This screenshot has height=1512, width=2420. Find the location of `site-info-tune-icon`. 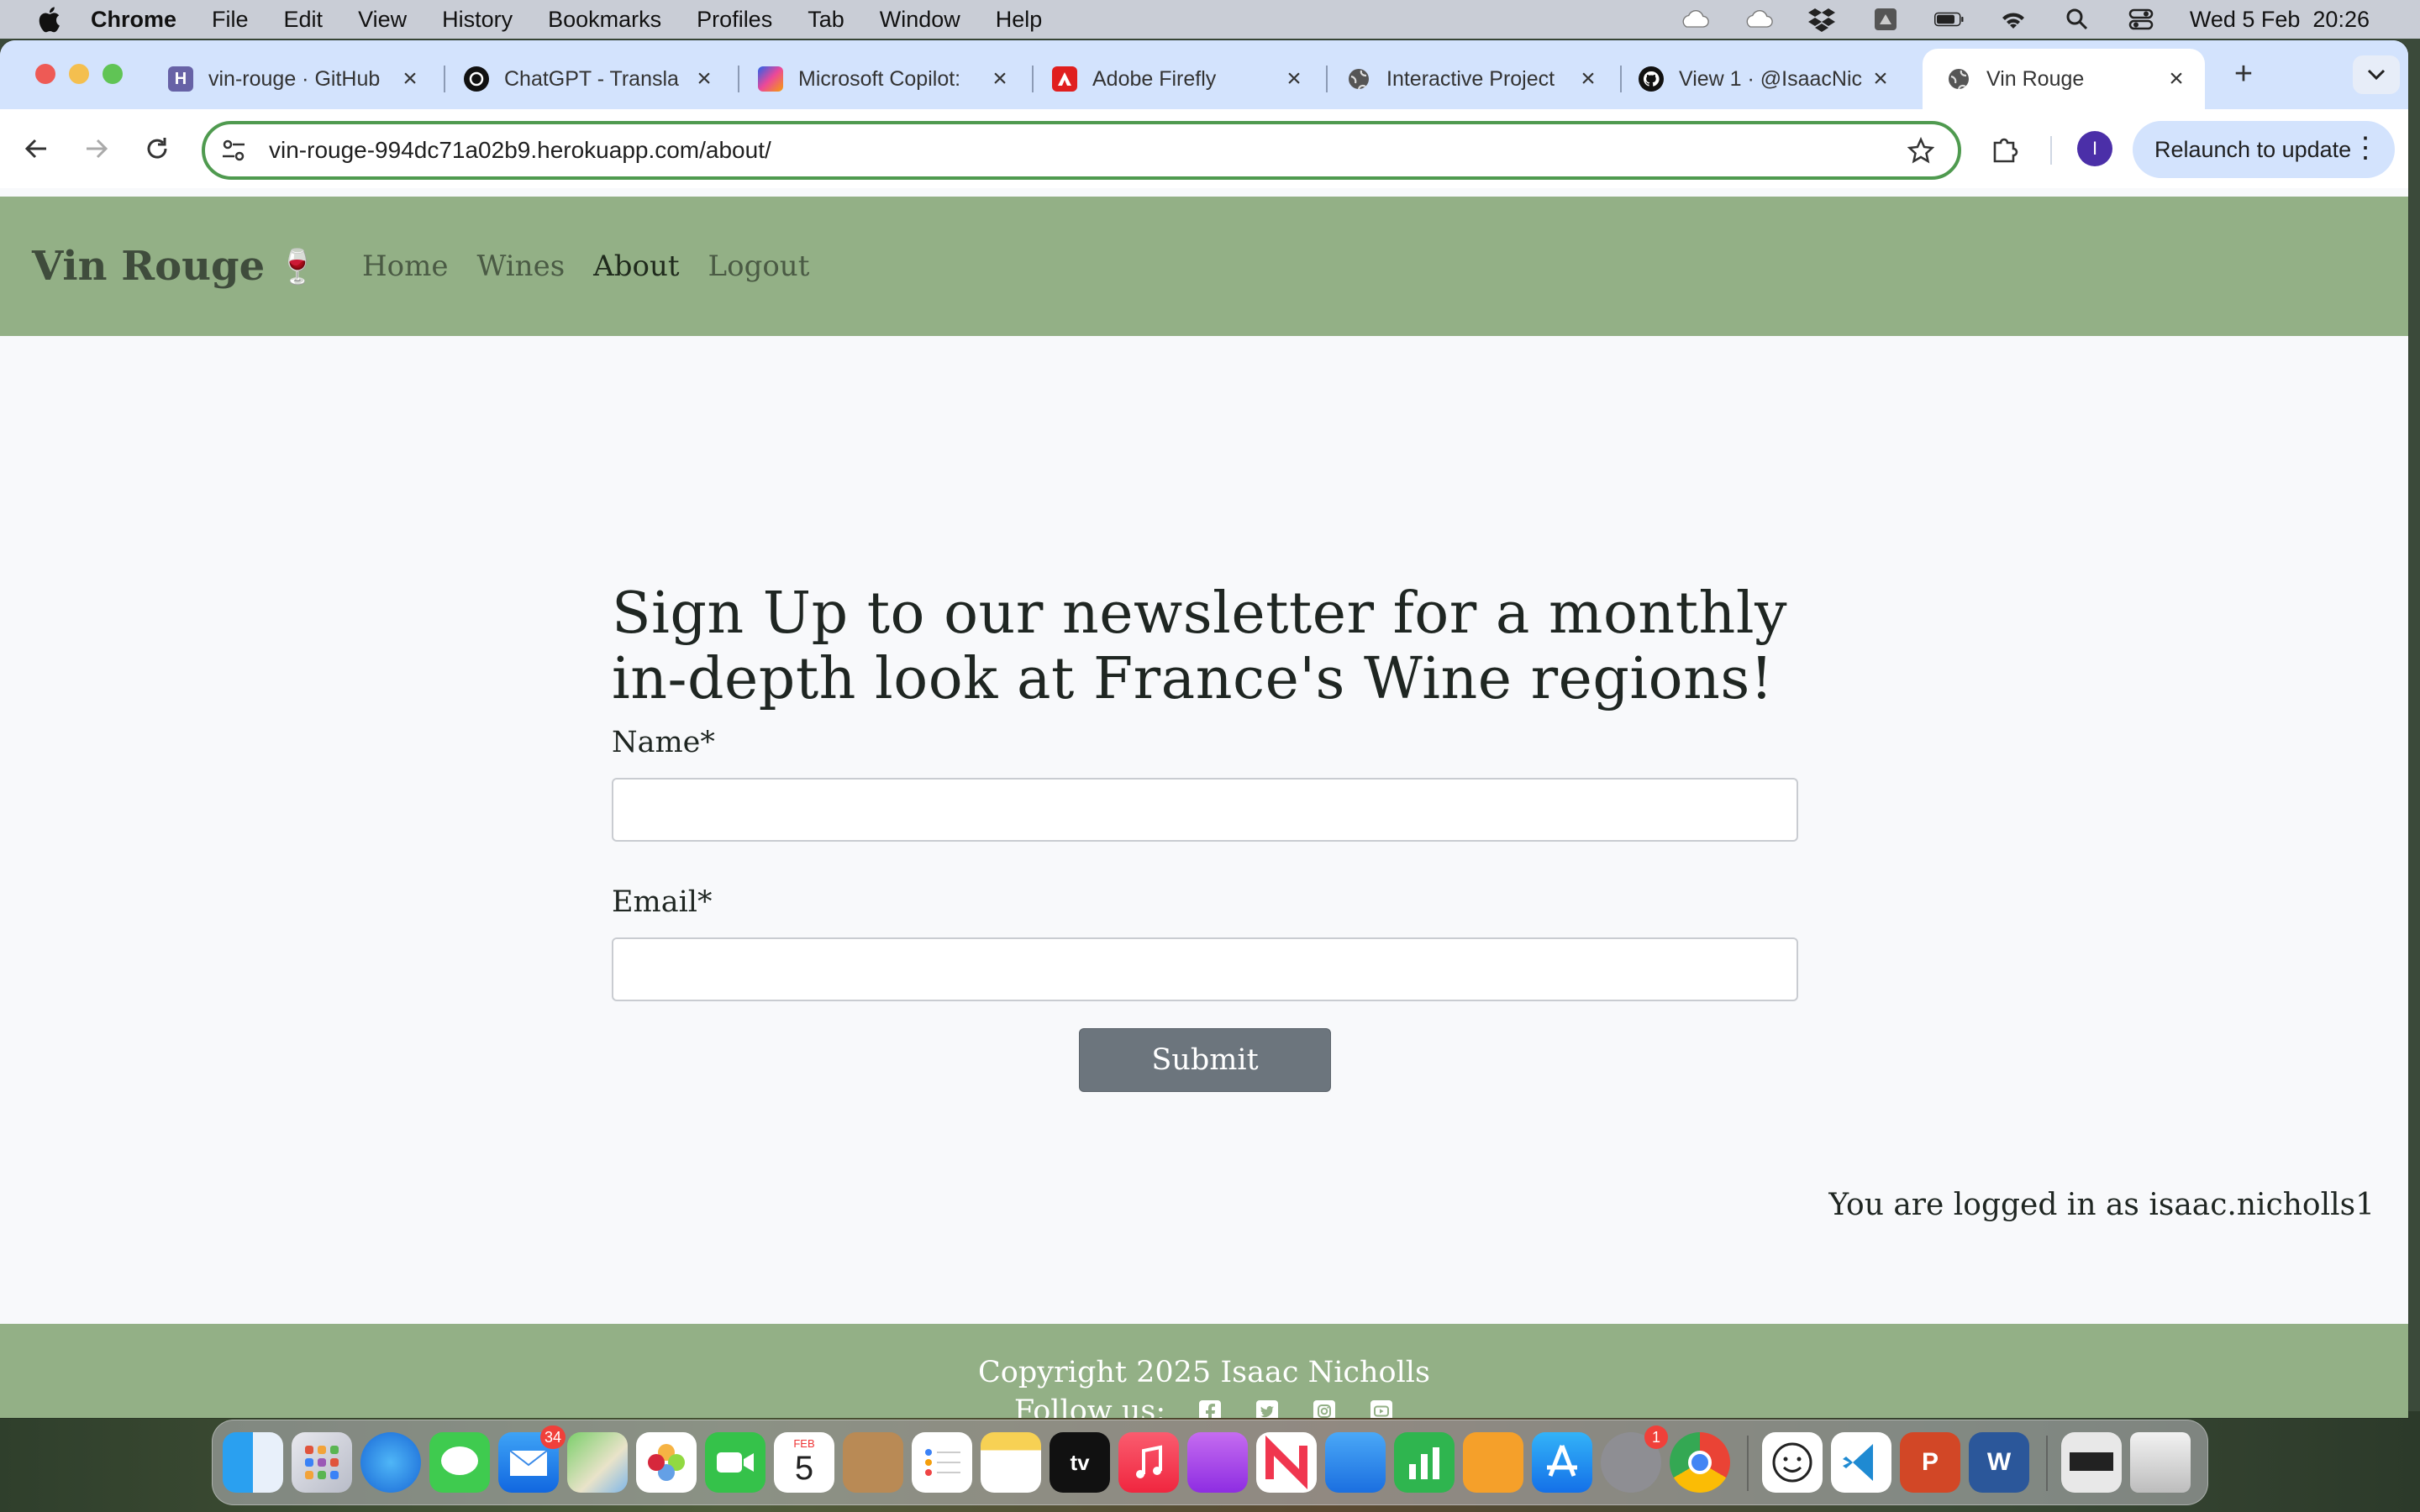

site-info-tune-icon is located at coordinates (233, 150).